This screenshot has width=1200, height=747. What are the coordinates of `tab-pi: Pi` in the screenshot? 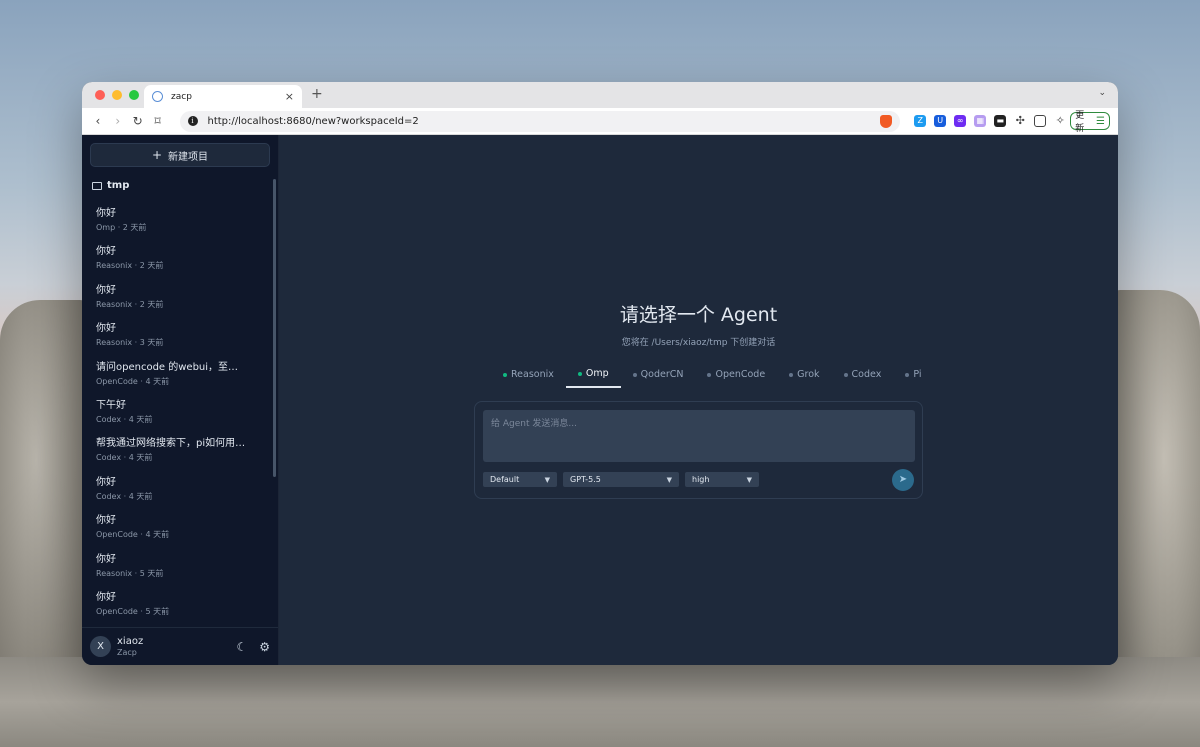 It's located at (913, 376).